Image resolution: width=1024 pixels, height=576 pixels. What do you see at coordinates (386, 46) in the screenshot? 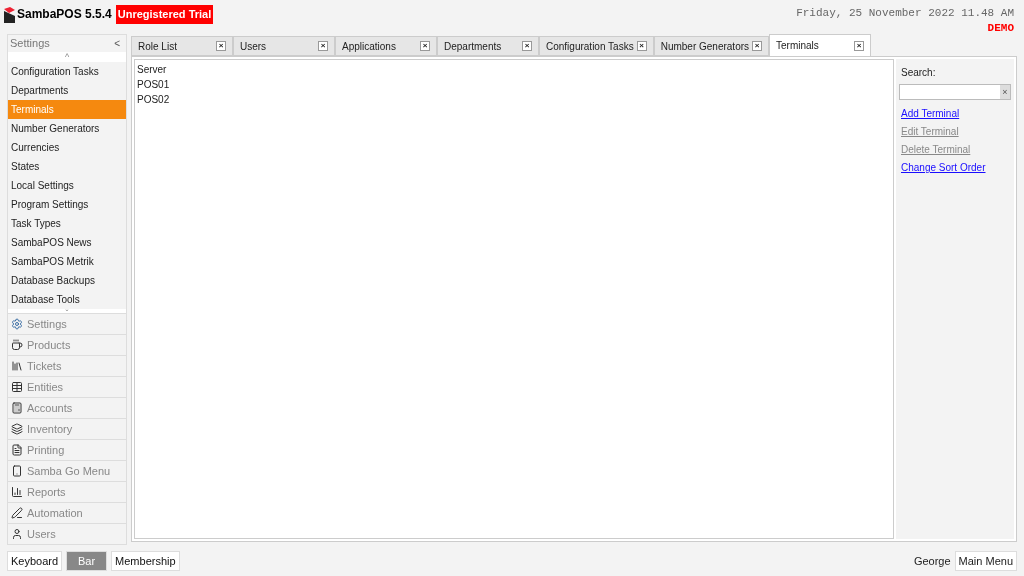
I see `tab: Applications ×` at bounding box center [386, 46].